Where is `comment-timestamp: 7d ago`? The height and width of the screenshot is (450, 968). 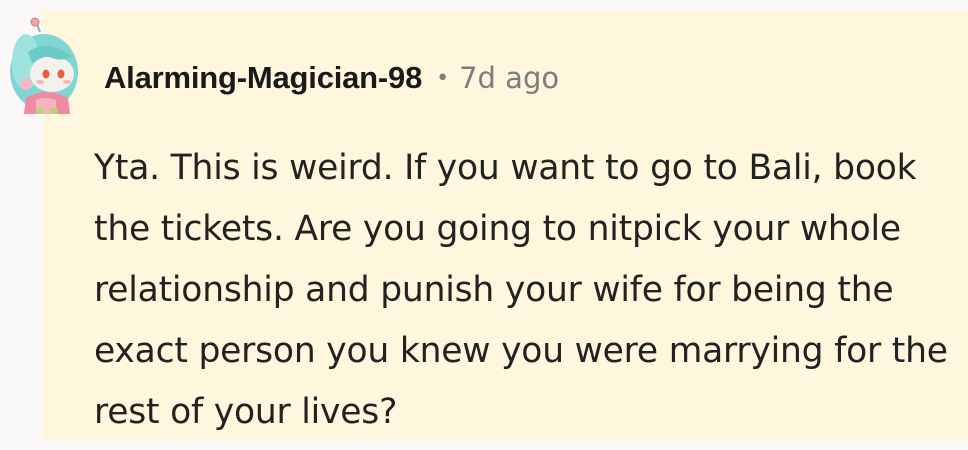
comment-timestamp: 7d ago is located at coordinates (509, 78).